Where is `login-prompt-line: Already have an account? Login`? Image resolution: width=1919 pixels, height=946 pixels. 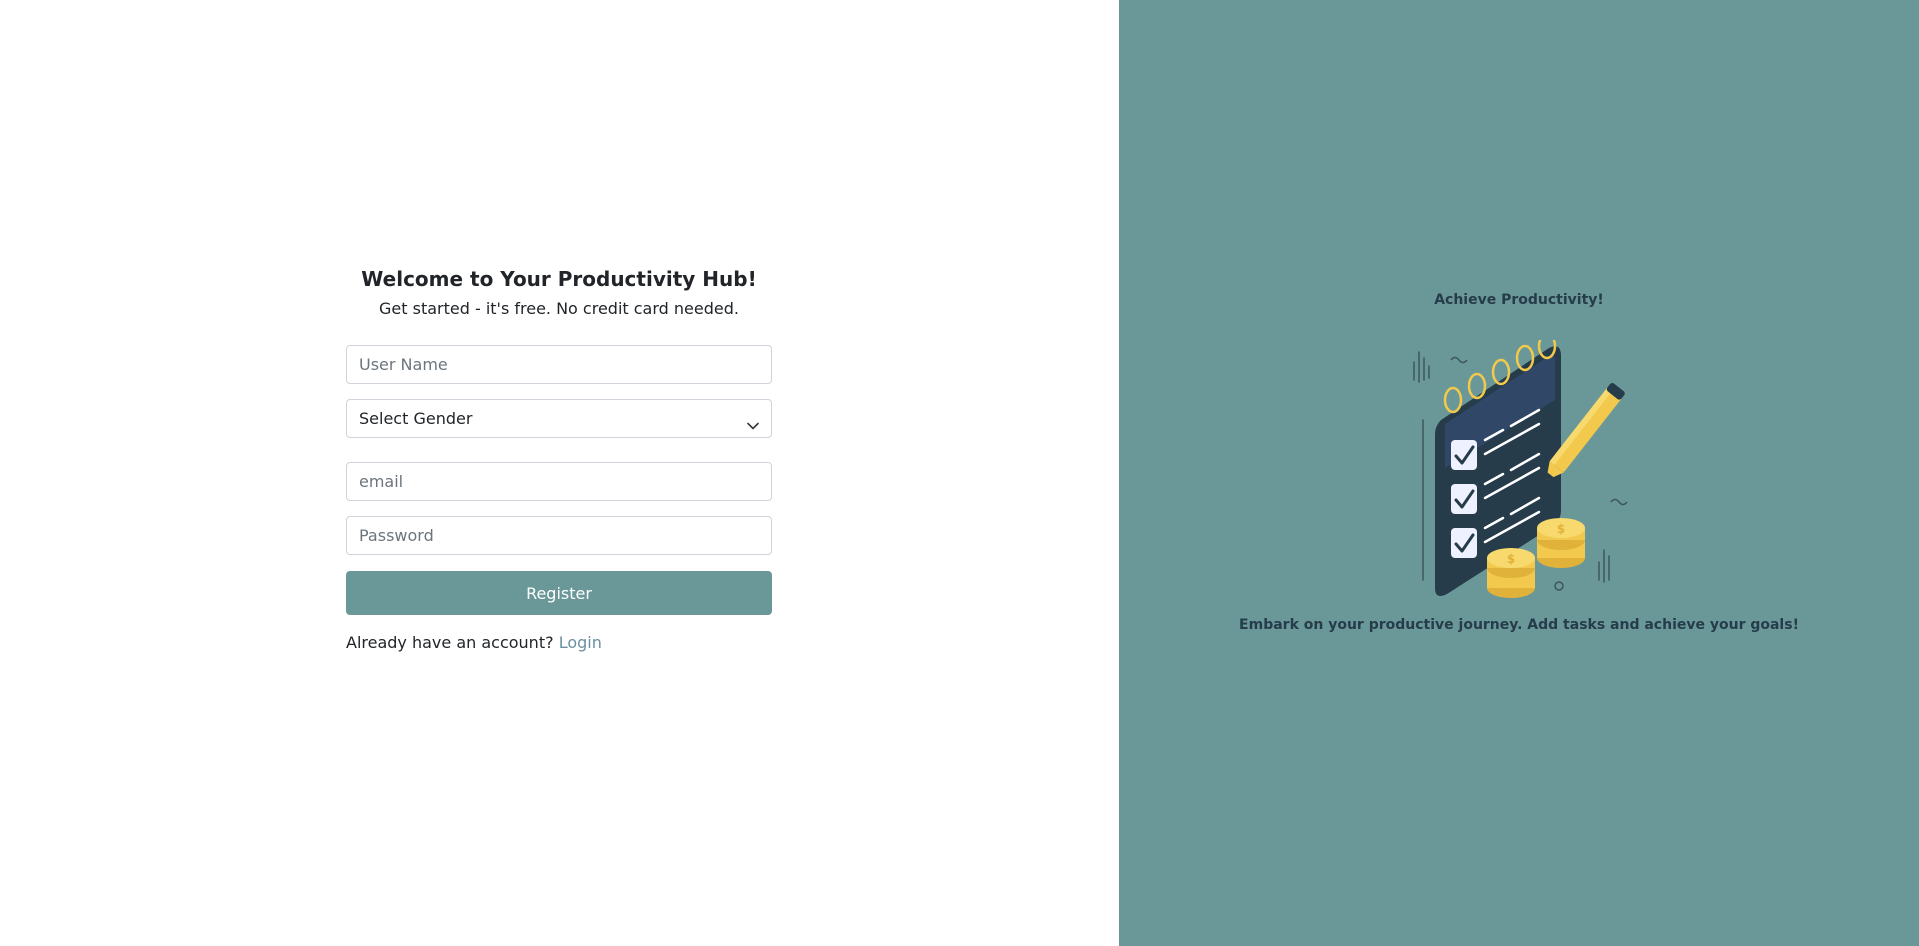 login-prompt-line: Already have an account? Login is located at coordinates (559, 643).